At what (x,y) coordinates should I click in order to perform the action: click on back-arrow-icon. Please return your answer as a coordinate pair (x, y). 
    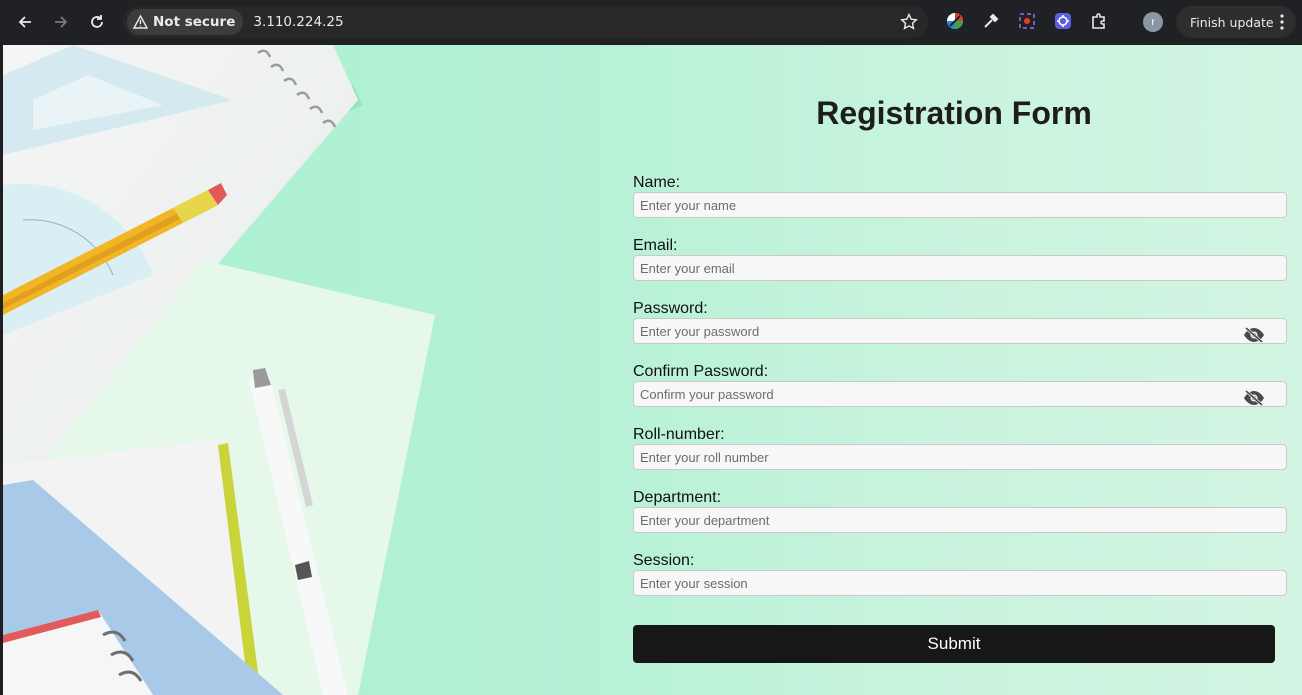
    Looking at the image, I should click on (24, 22).